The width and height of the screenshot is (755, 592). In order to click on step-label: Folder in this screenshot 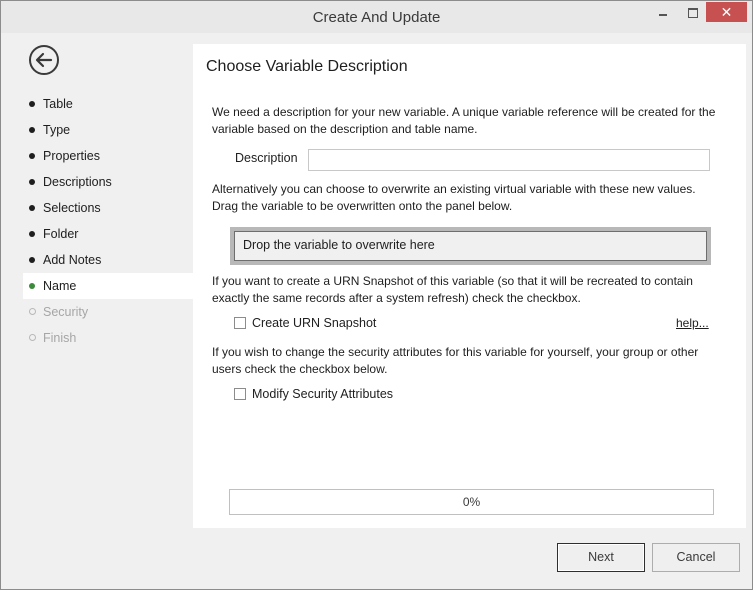, I will do `click(61, 234)`.